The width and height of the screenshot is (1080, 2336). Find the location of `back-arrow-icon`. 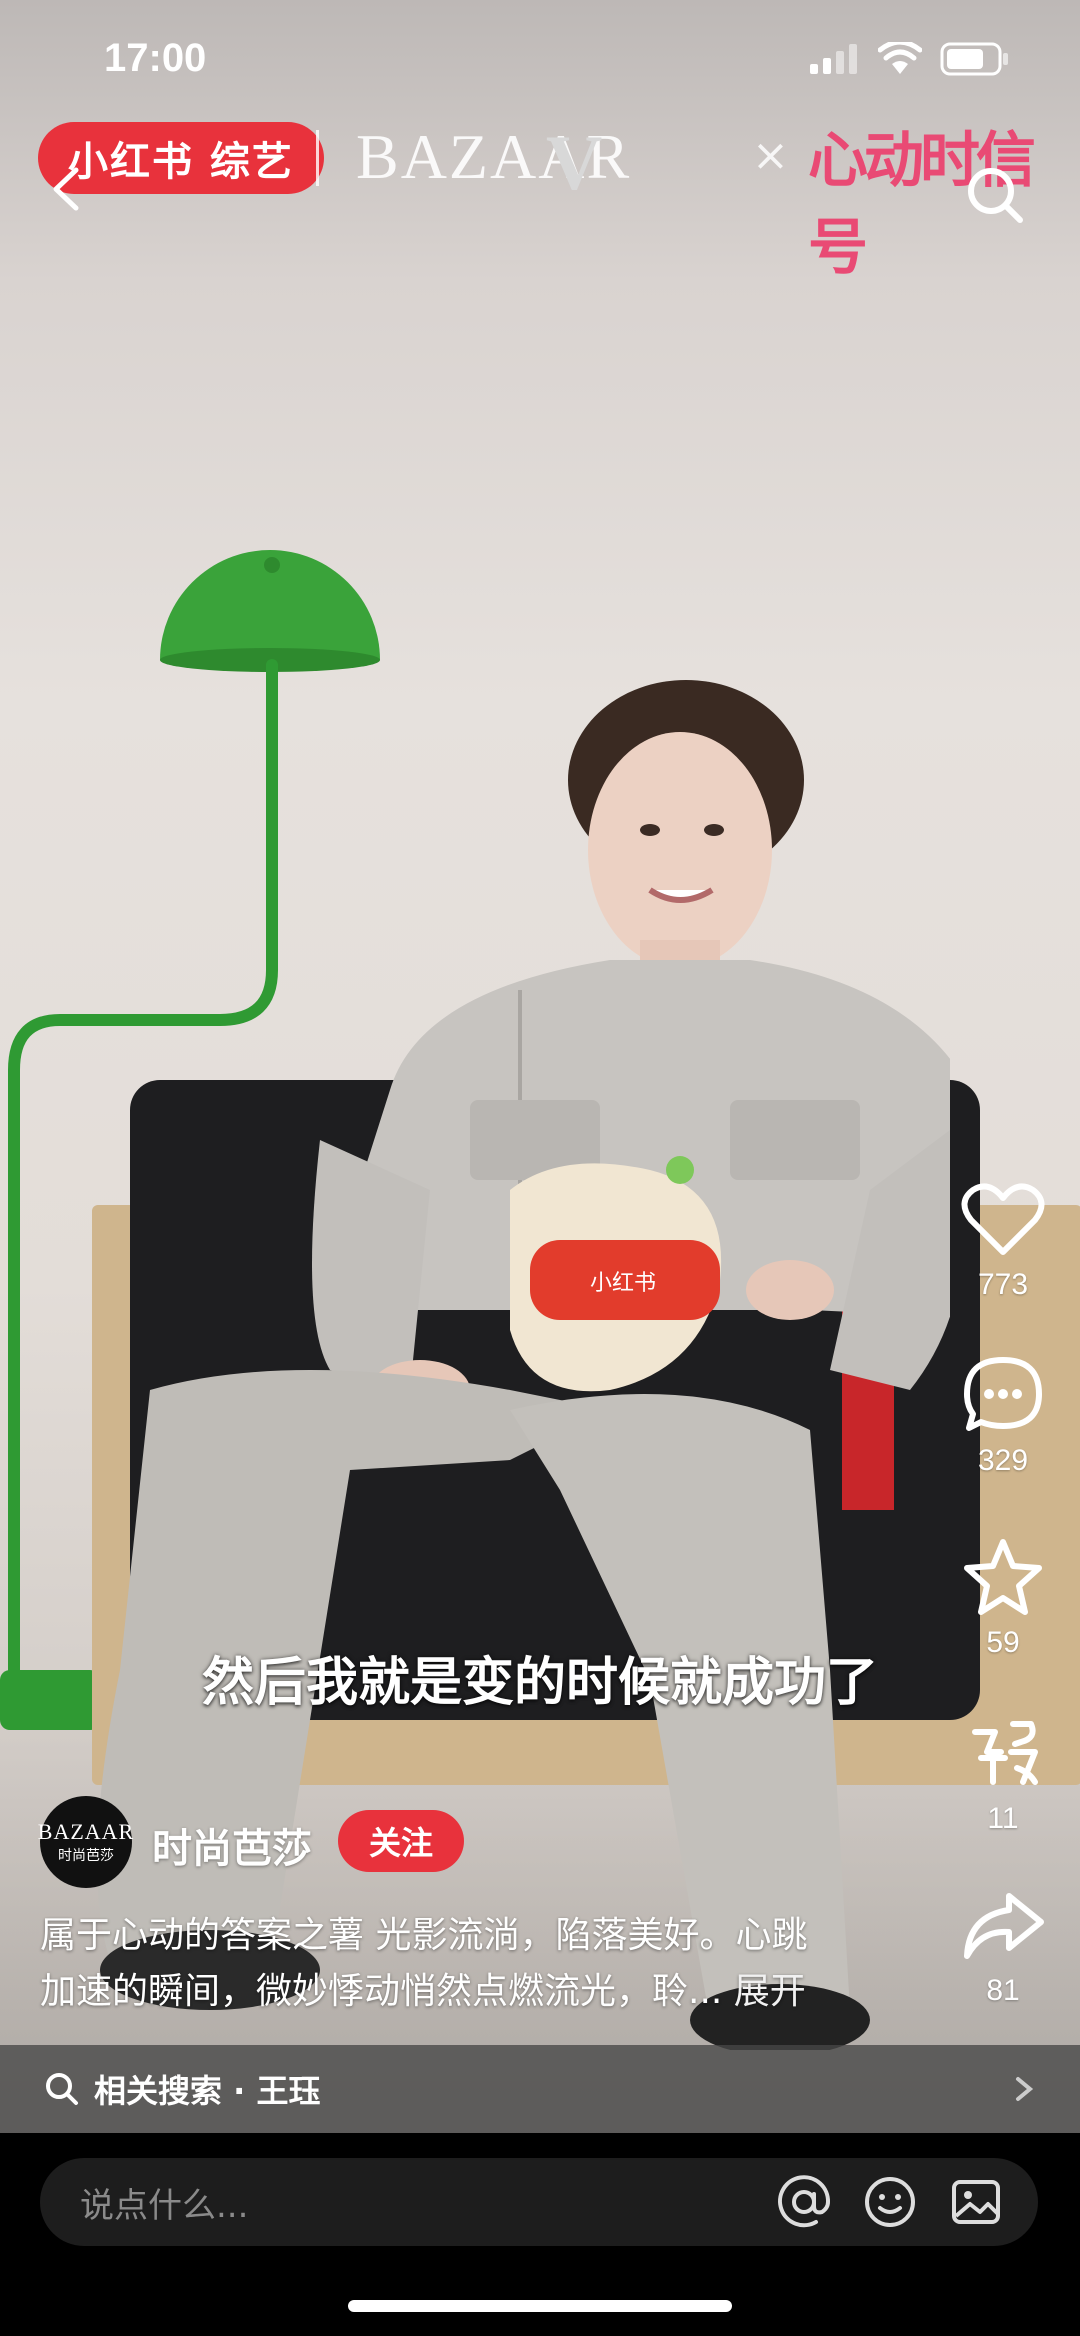

back-arrow-icon is located at coordinates (69, 189).